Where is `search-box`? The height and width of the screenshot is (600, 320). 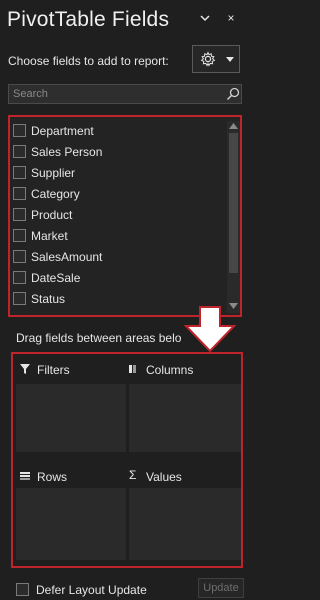 search-box is located at coordinates (125, 94).